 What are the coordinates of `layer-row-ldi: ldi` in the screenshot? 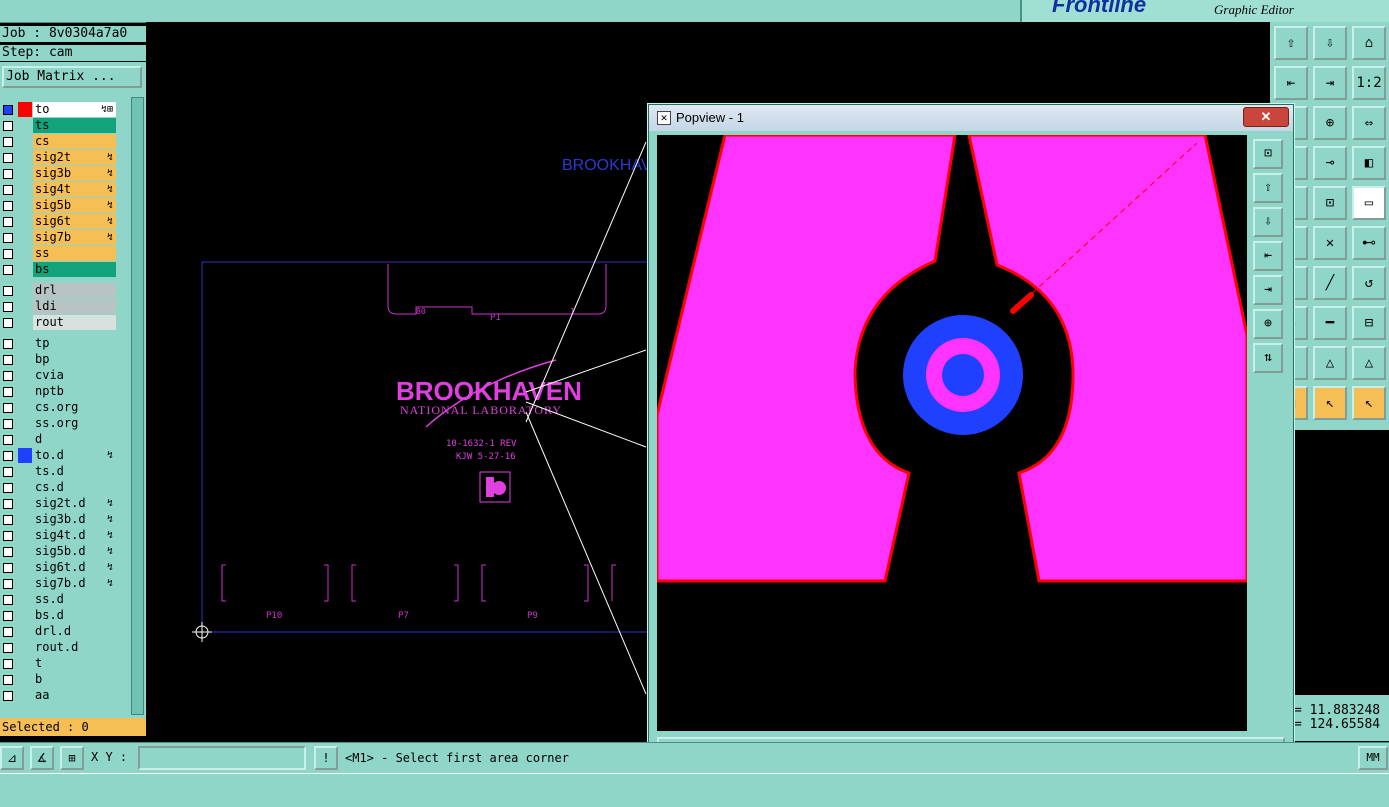 It's located at (59, 306).